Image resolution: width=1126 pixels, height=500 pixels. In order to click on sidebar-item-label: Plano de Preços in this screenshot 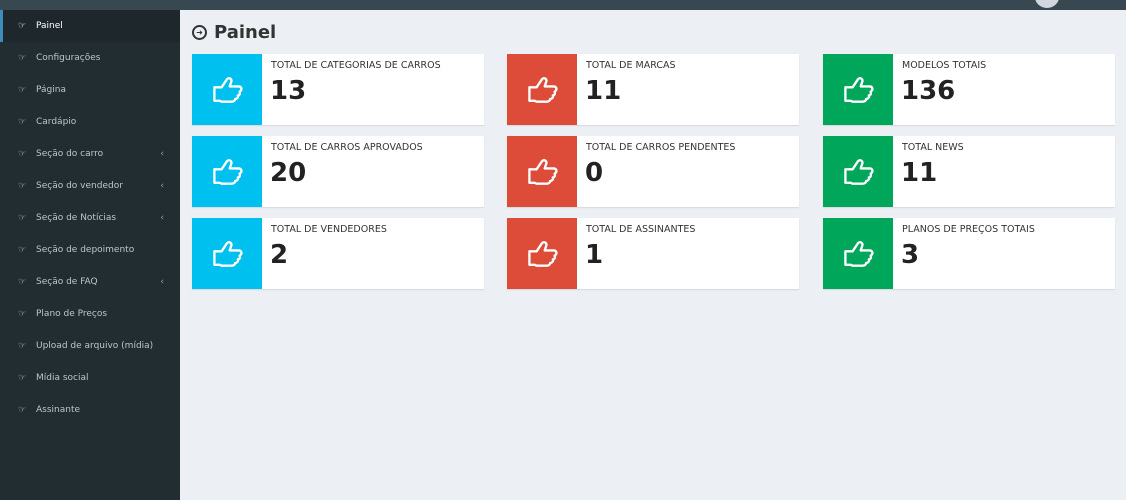, I will do `click(72, 314)`.